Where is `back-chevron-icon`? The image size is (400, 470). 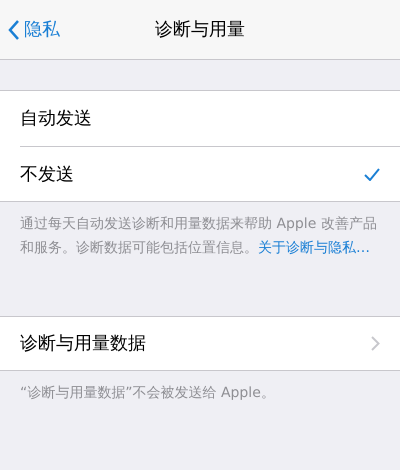
back-chevron-icon is located at coordinates (14, 29).